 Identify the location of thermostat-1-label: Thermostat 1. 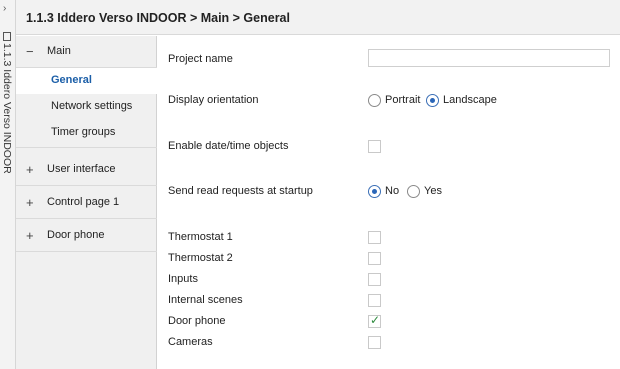
(200, 237).